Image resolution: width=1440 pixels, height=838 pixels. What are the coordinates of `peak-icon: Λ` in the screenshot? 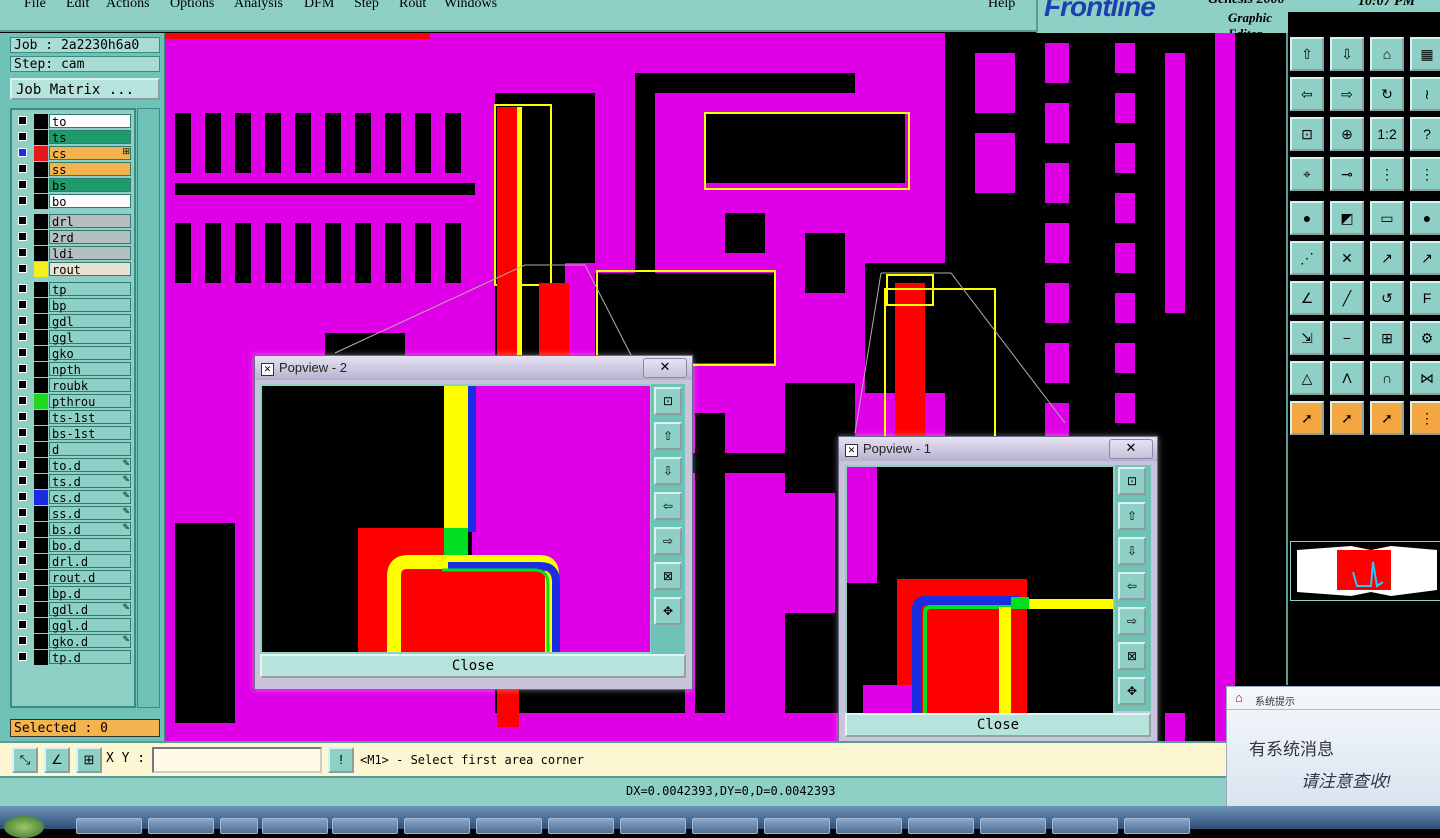 It's located at (1347, 378).